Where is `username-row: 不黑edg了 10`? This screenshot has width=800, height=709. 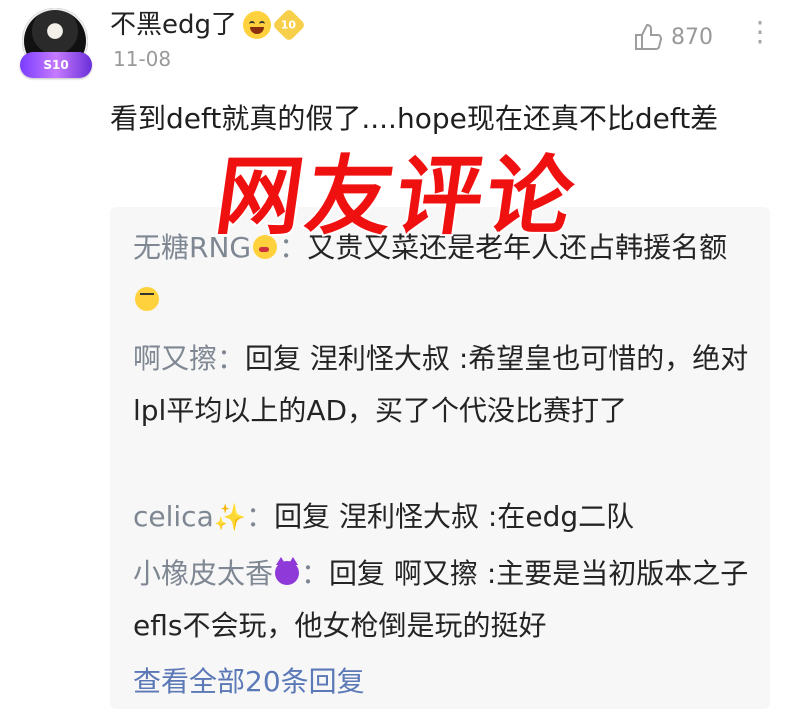
username-row: 不黑edg了 10 is located at coordinates (208, 25).